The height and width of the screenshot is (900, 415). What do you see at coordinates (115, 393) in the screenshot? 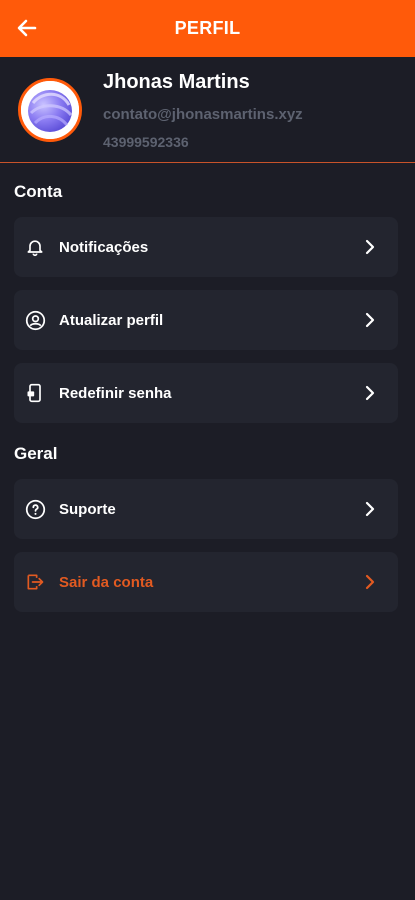
I see `menu-item-label: Redefinir senha` at bounding box center [115, 393].